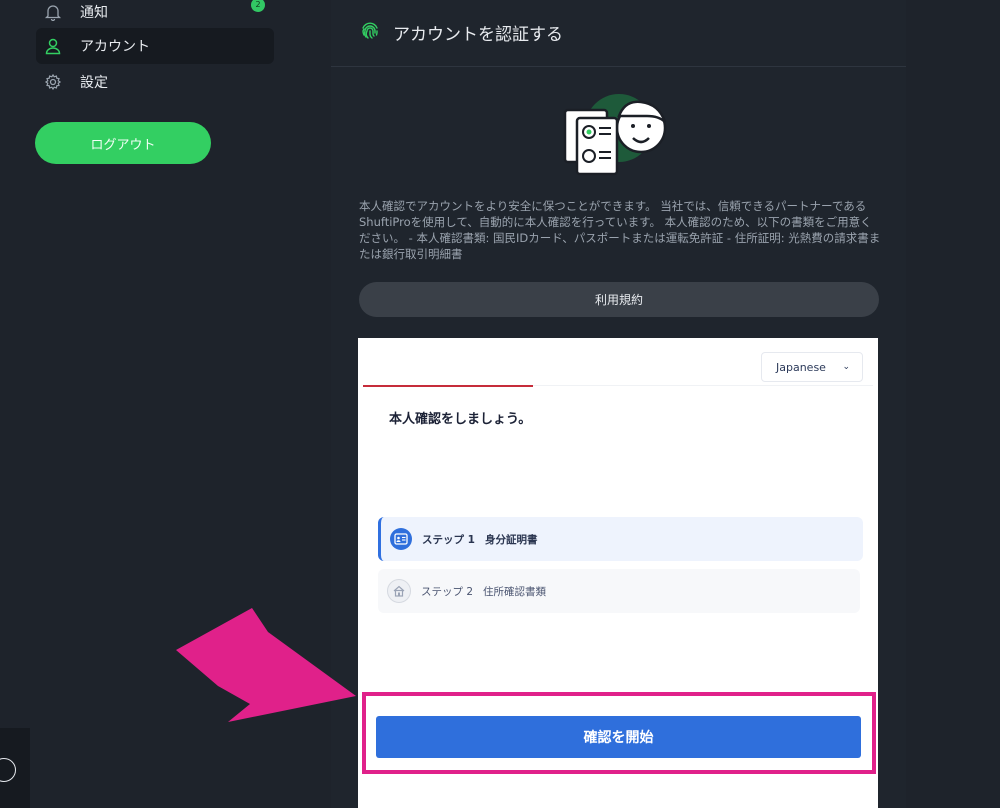  Describe the element at coordinates (155, 46) in the screenshot. I see `sidebar-item-account: アカウント` at that location.